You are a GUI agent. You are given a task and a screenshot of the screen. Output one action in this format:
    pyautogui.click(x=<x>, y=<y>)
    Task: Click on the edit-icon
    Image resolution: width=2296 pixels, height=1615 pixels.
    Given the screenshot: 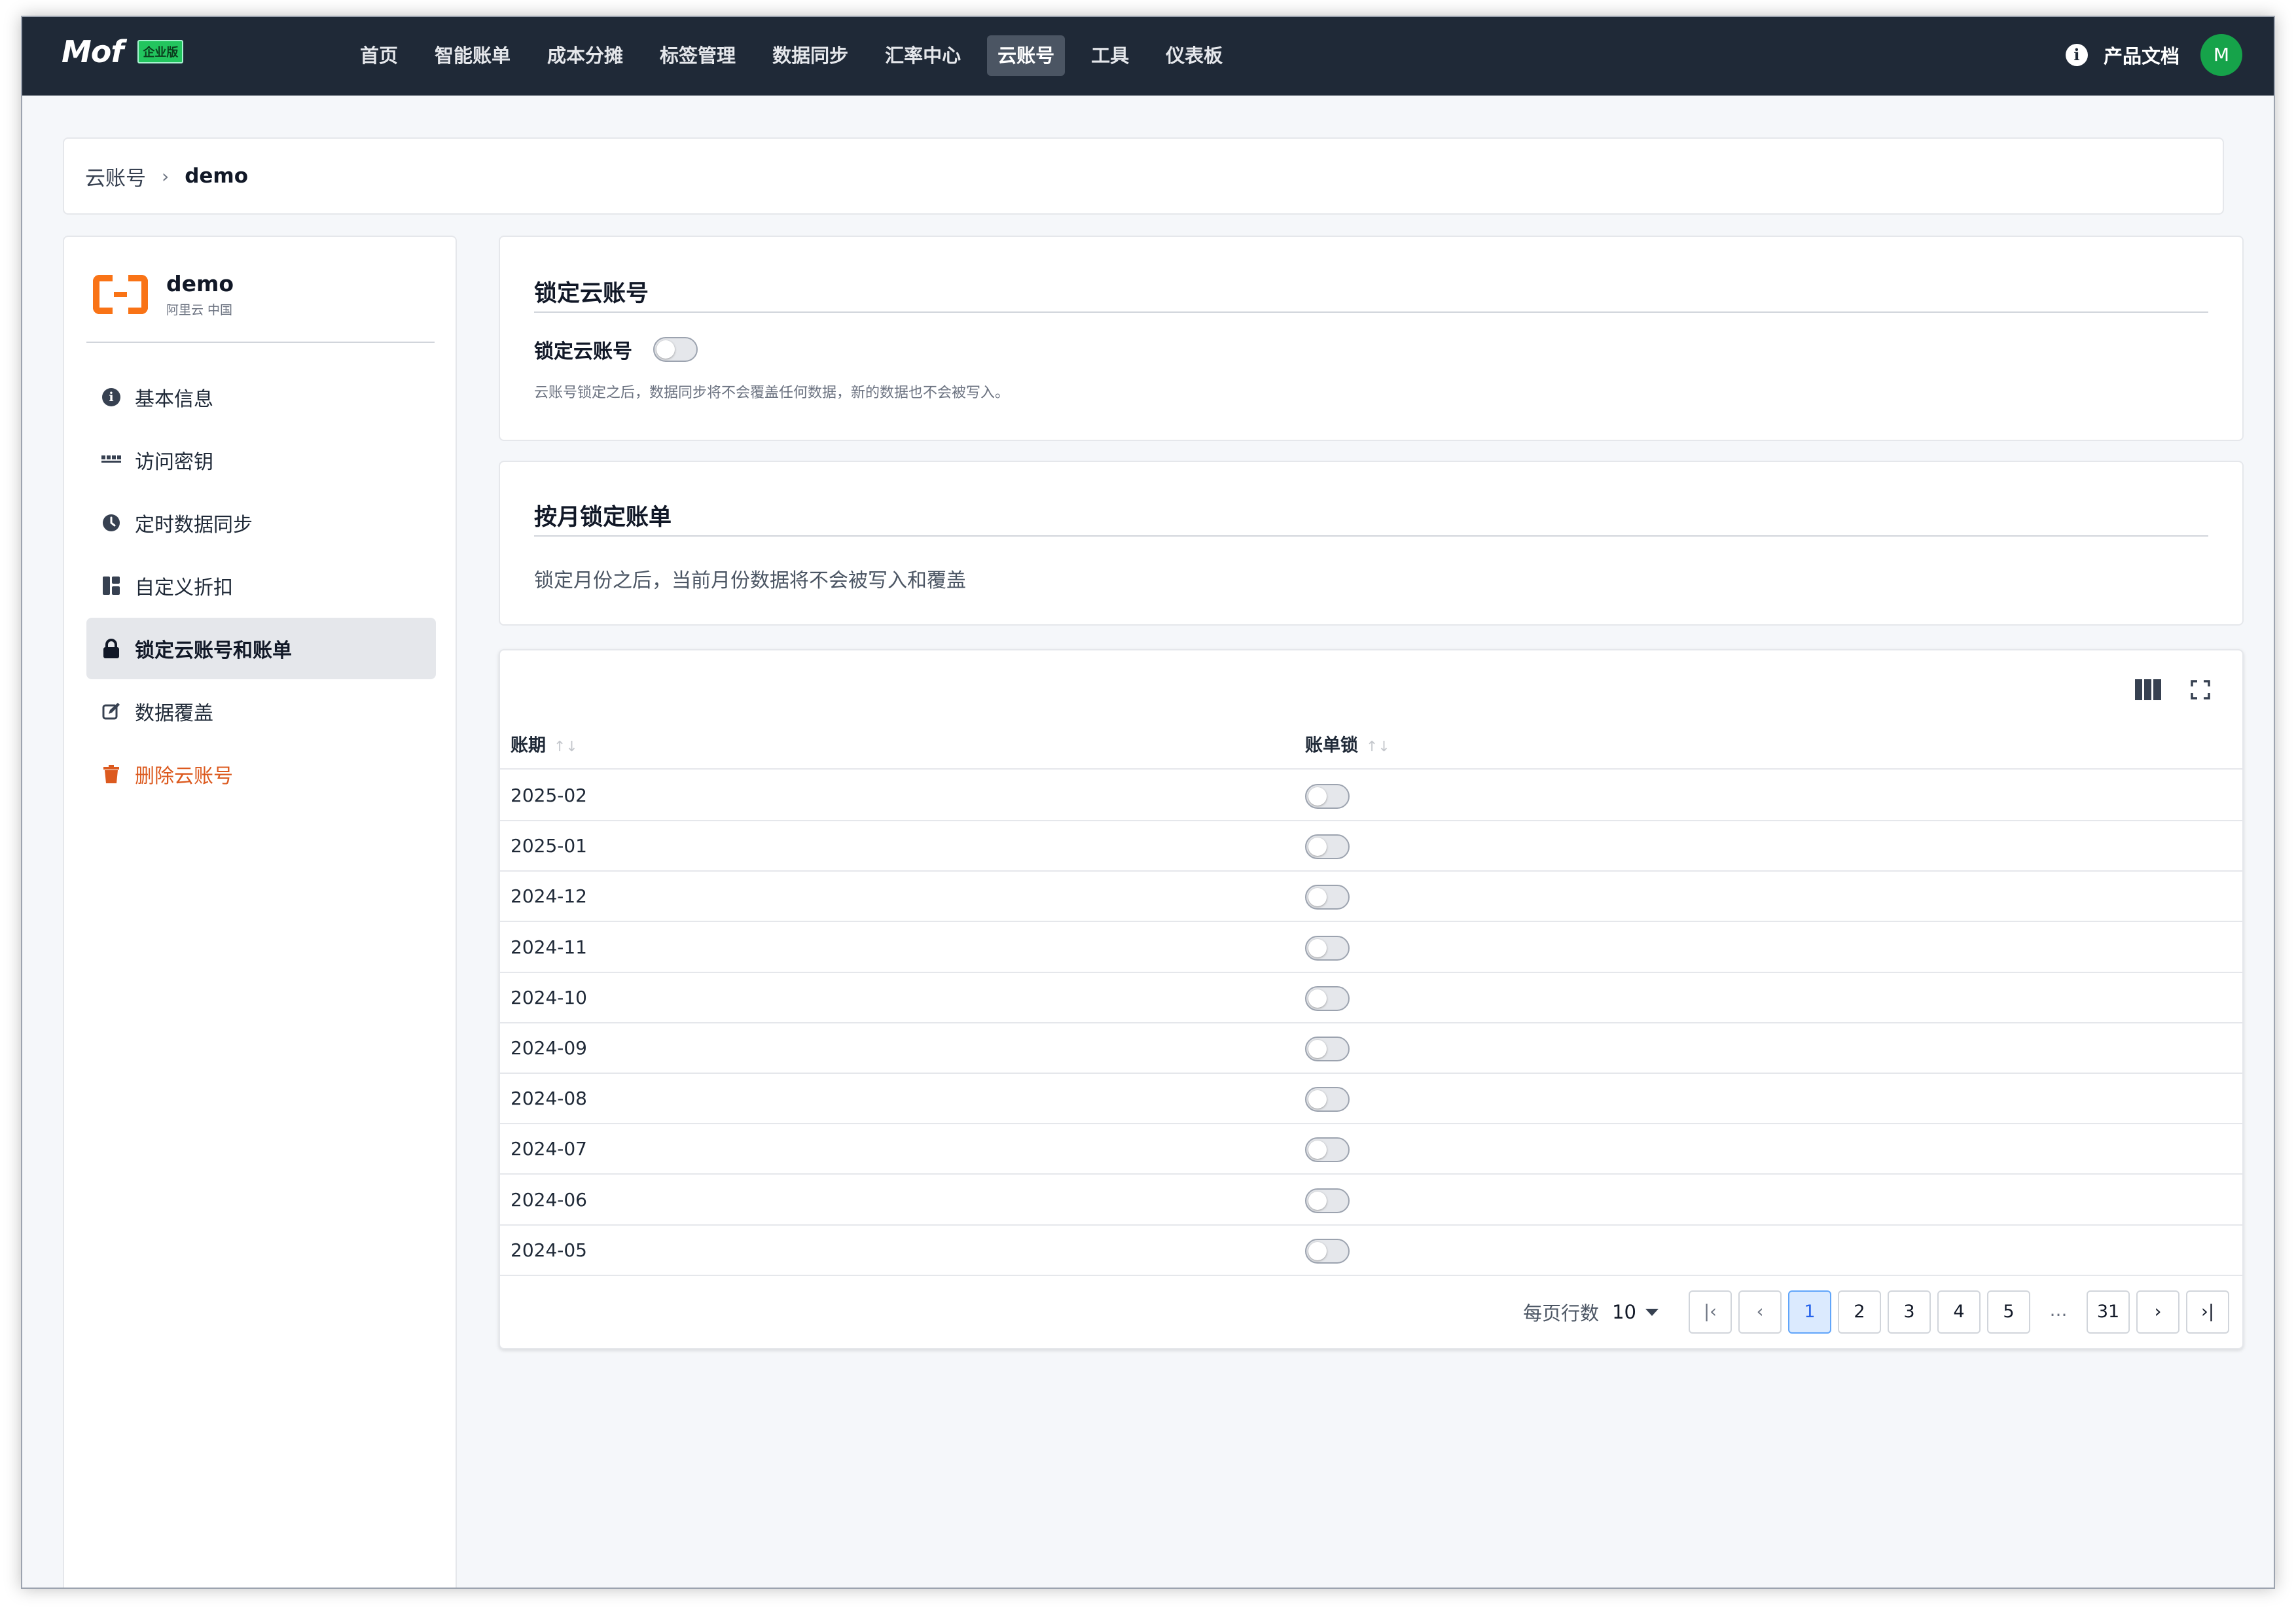 What is the action you would take?
    pyautogui.click(x=111, y=711)
    